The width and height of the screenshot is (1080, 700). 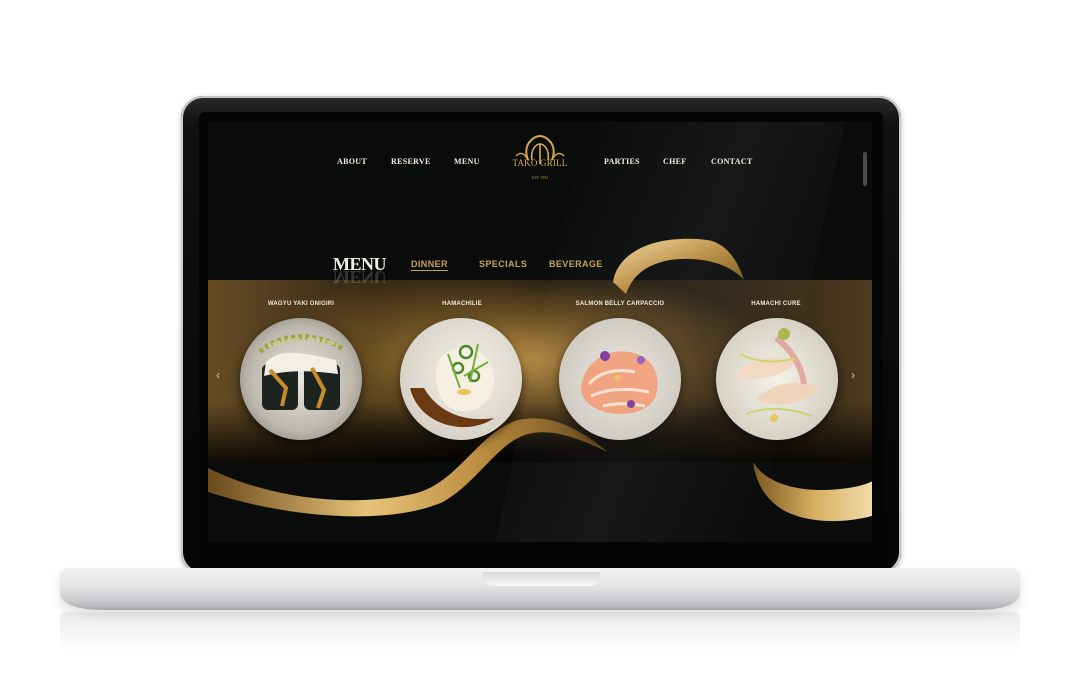 I want to click on carousel-next-icon: ›, so click(x=853, y=375).